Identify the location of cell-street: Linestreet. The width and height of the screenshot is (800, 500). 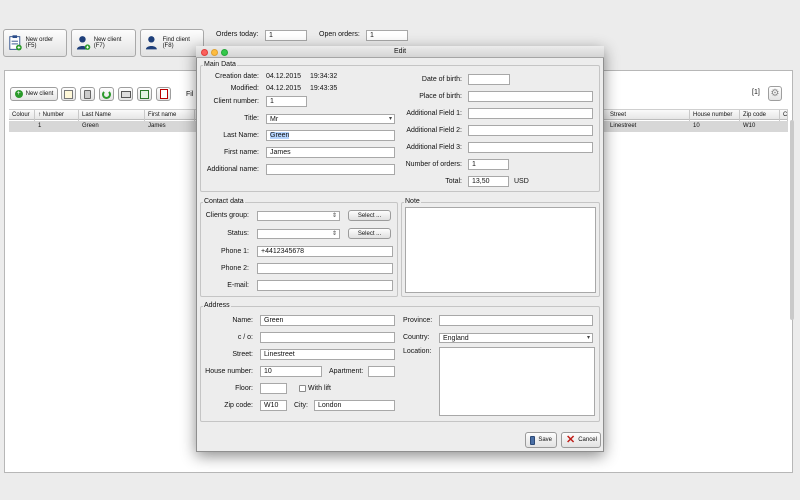
(623, 126).